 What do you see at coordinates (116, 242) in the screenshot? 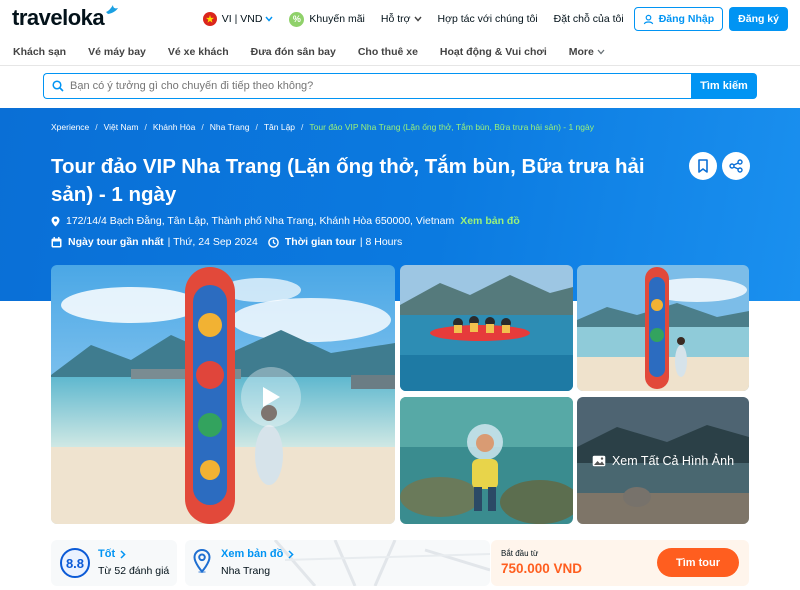
I see `next-date-label: Ngày tour gần nhất` at bounding box center [116, 242].